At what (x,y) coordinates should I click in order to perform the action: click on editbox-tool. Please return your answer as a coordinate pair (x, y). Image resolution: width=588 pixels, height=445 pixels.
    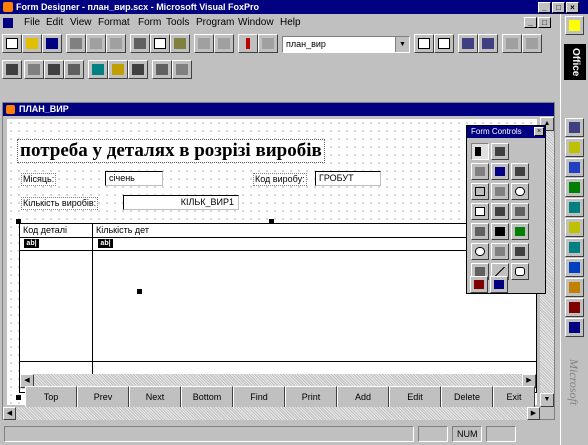
    Looking at the image, I should click on (520, 171).